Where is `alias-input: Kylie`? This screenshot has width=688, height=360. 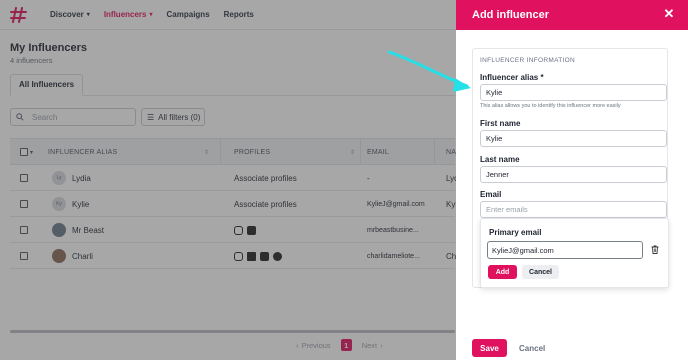 alias-input: Kylie is located at coordinates (573, 92).